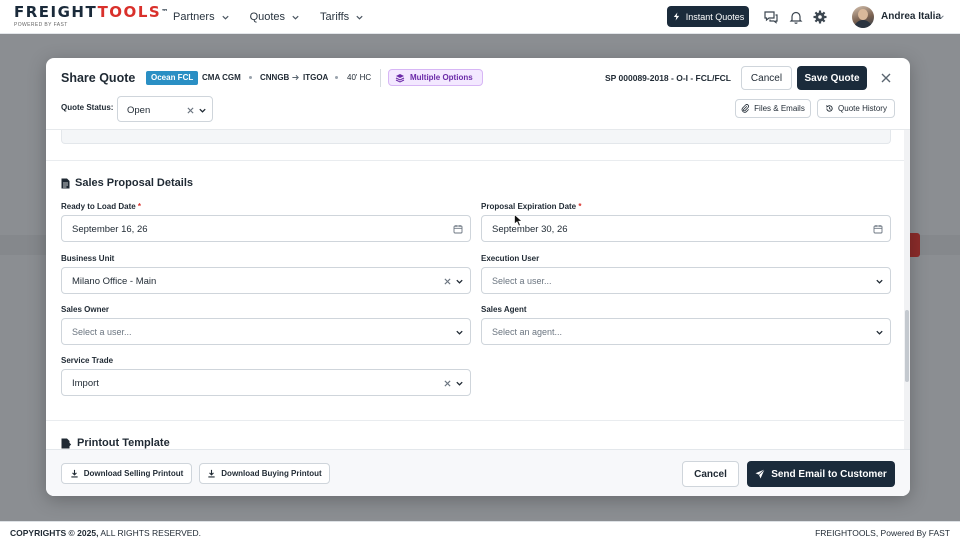 The image size is (960, 543). I want to click on scrollbar-thumb, so click(907, 346).